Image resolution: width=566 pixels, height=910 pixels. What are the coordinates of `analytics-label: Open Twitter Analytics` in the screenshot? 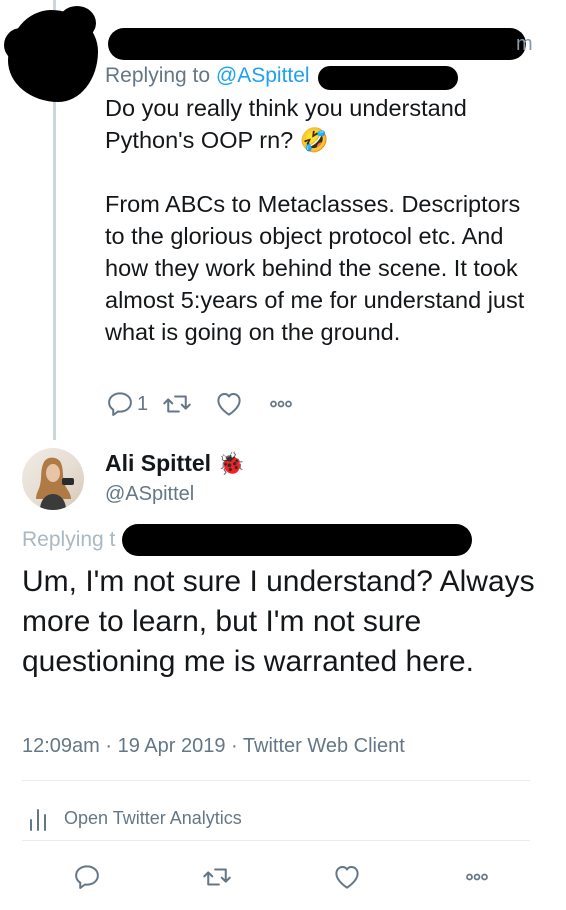 It's located at (153, 817).